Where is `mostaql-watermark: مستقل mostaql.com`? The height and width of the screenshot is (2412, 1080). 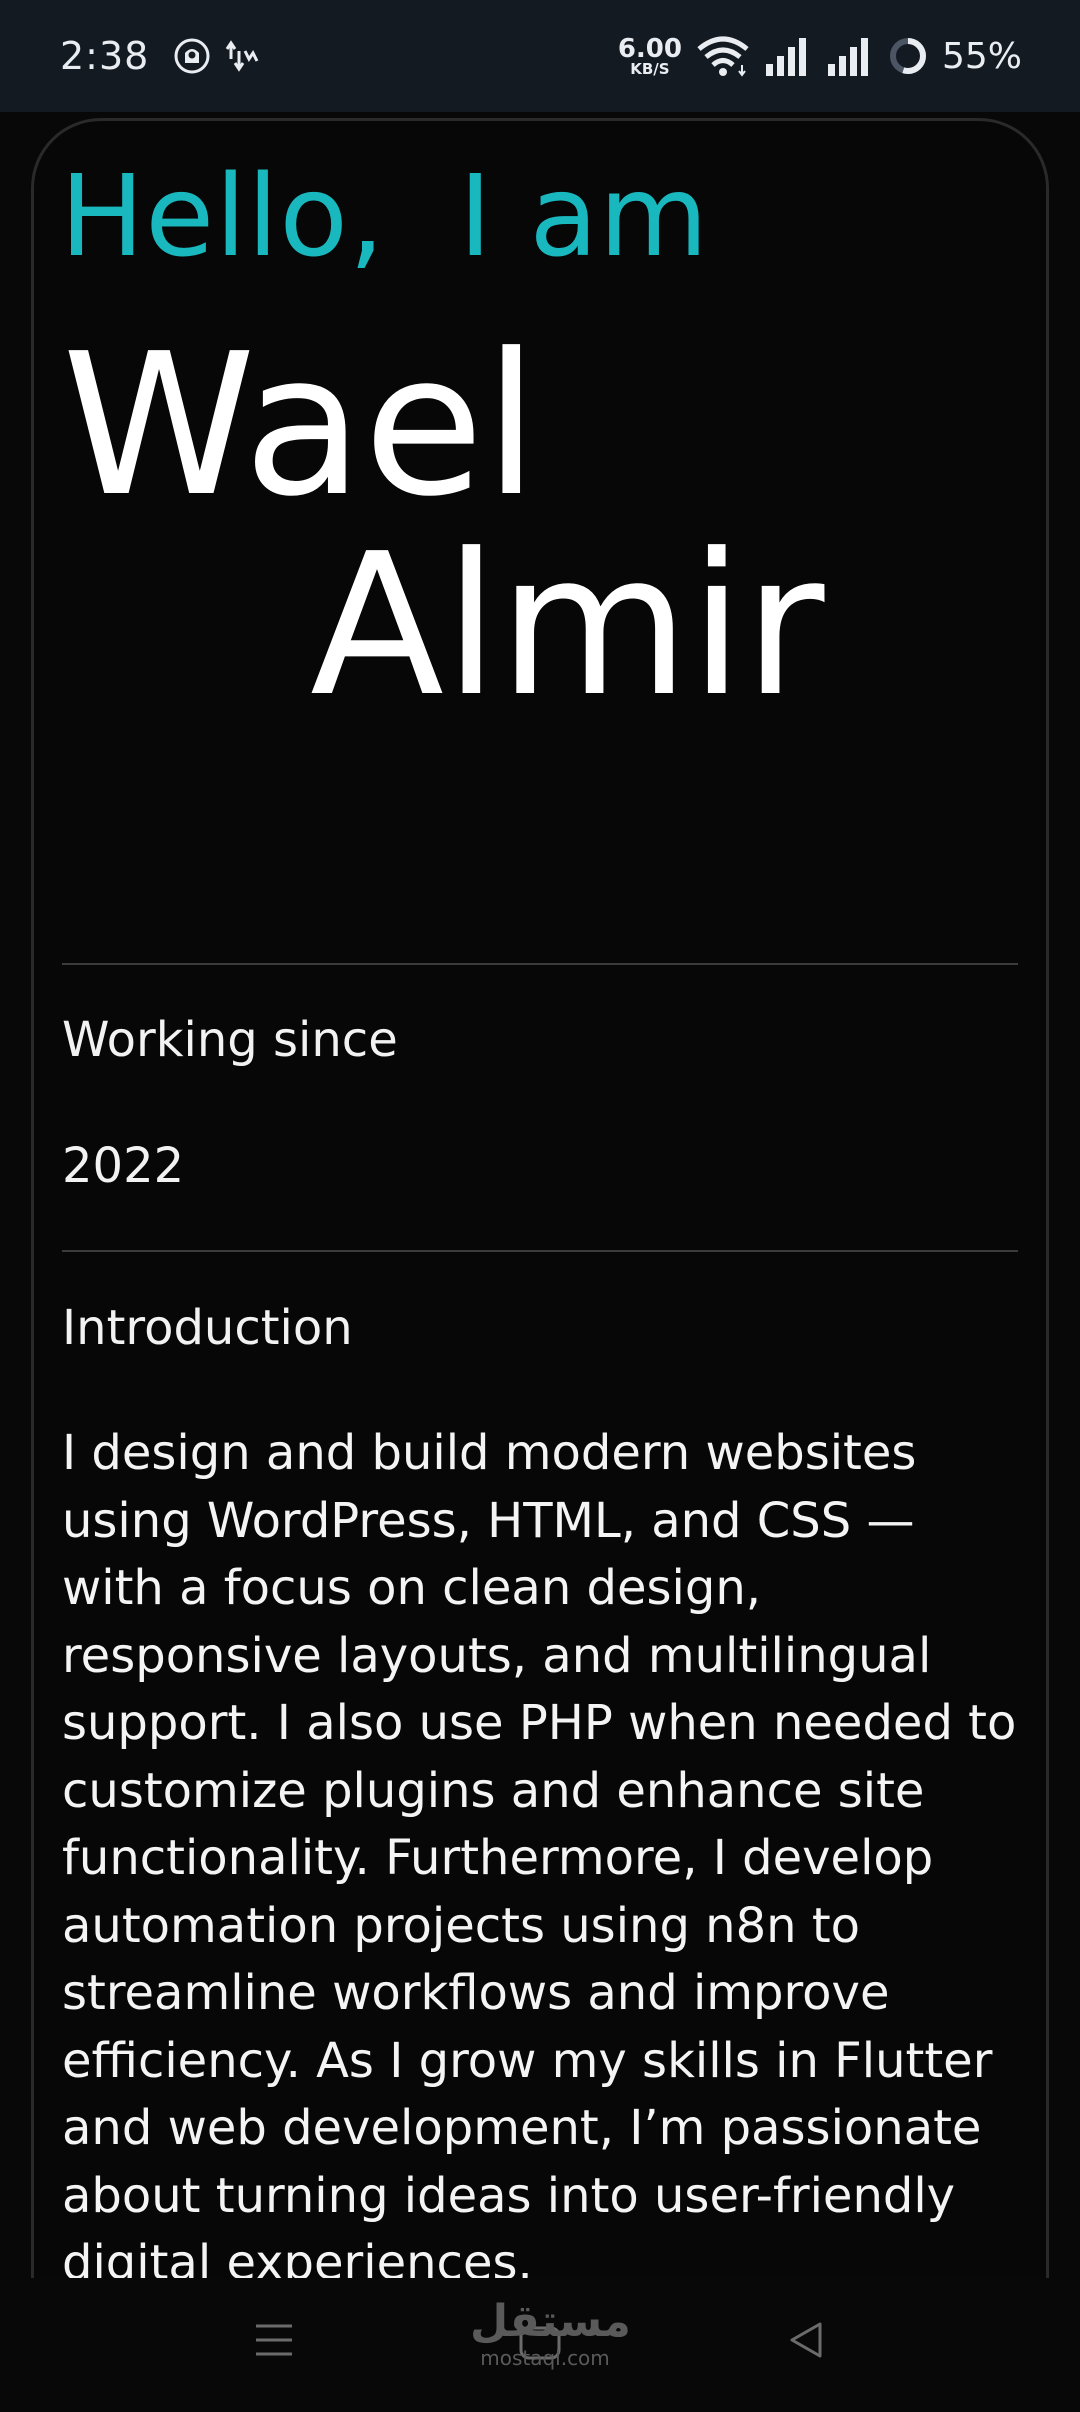
mostaql-watermark: مستقل mostaql.com is located at coordinates (550, 2333).